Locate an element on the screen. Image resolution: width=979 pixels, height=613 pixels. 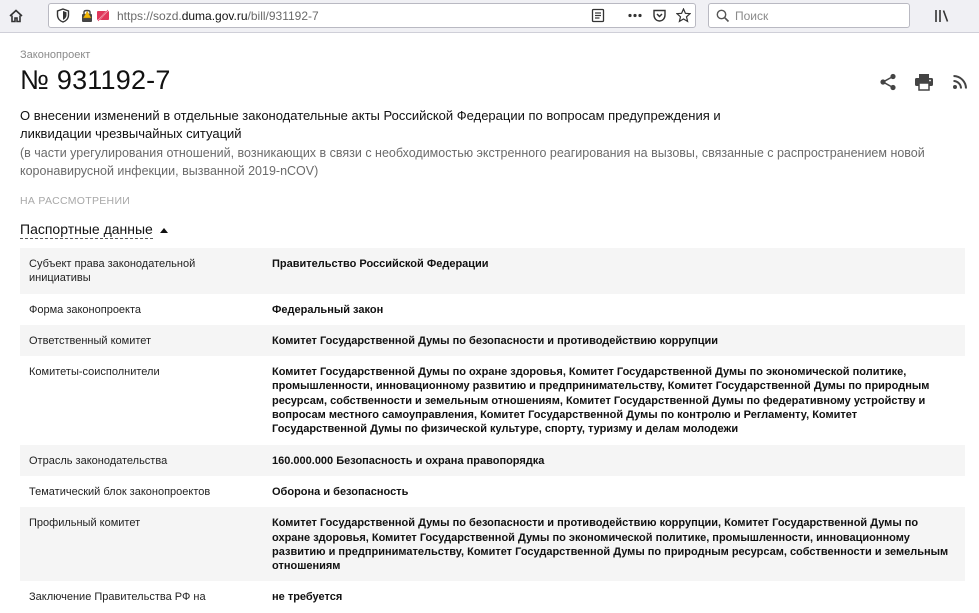
search-bar: Поиск is located at coordinates (809, 15).